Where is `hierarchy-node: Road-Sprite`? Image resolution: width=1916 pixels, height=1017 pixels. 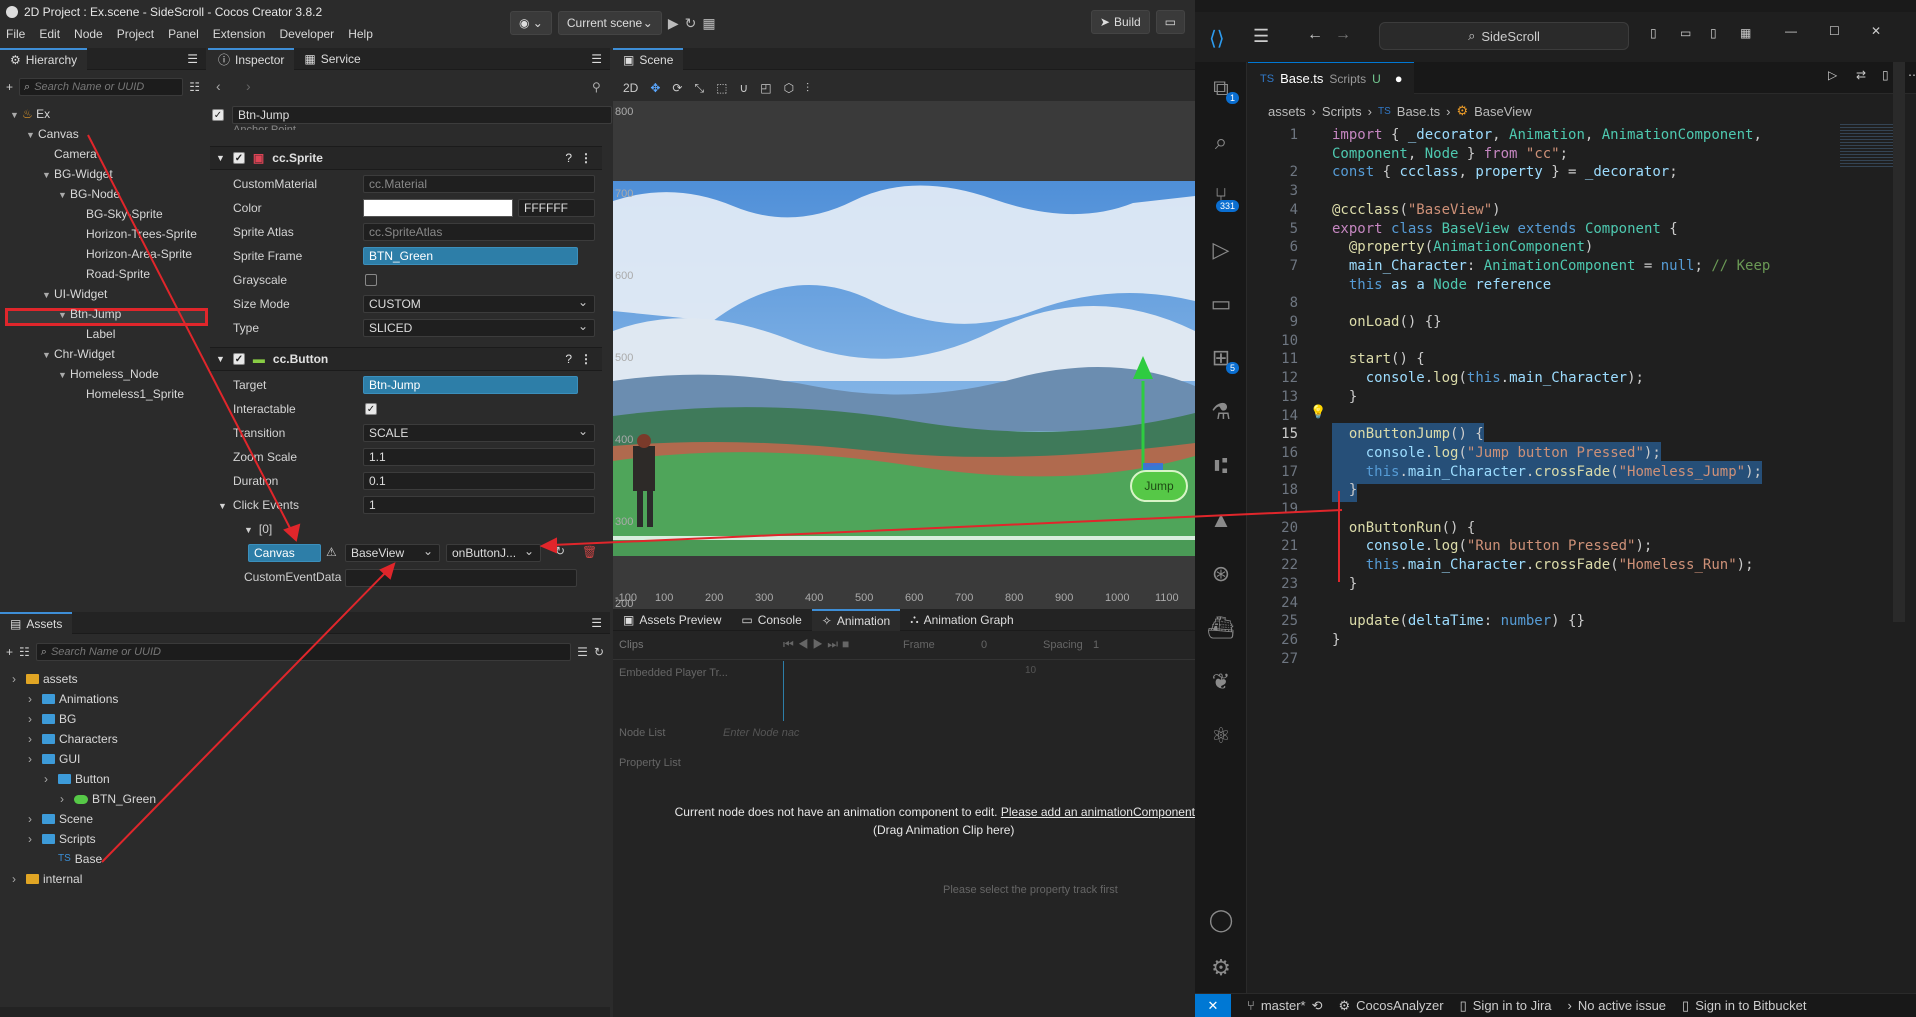
hierarchy-node: Road-Sprite is located at coordinates (112, 274).